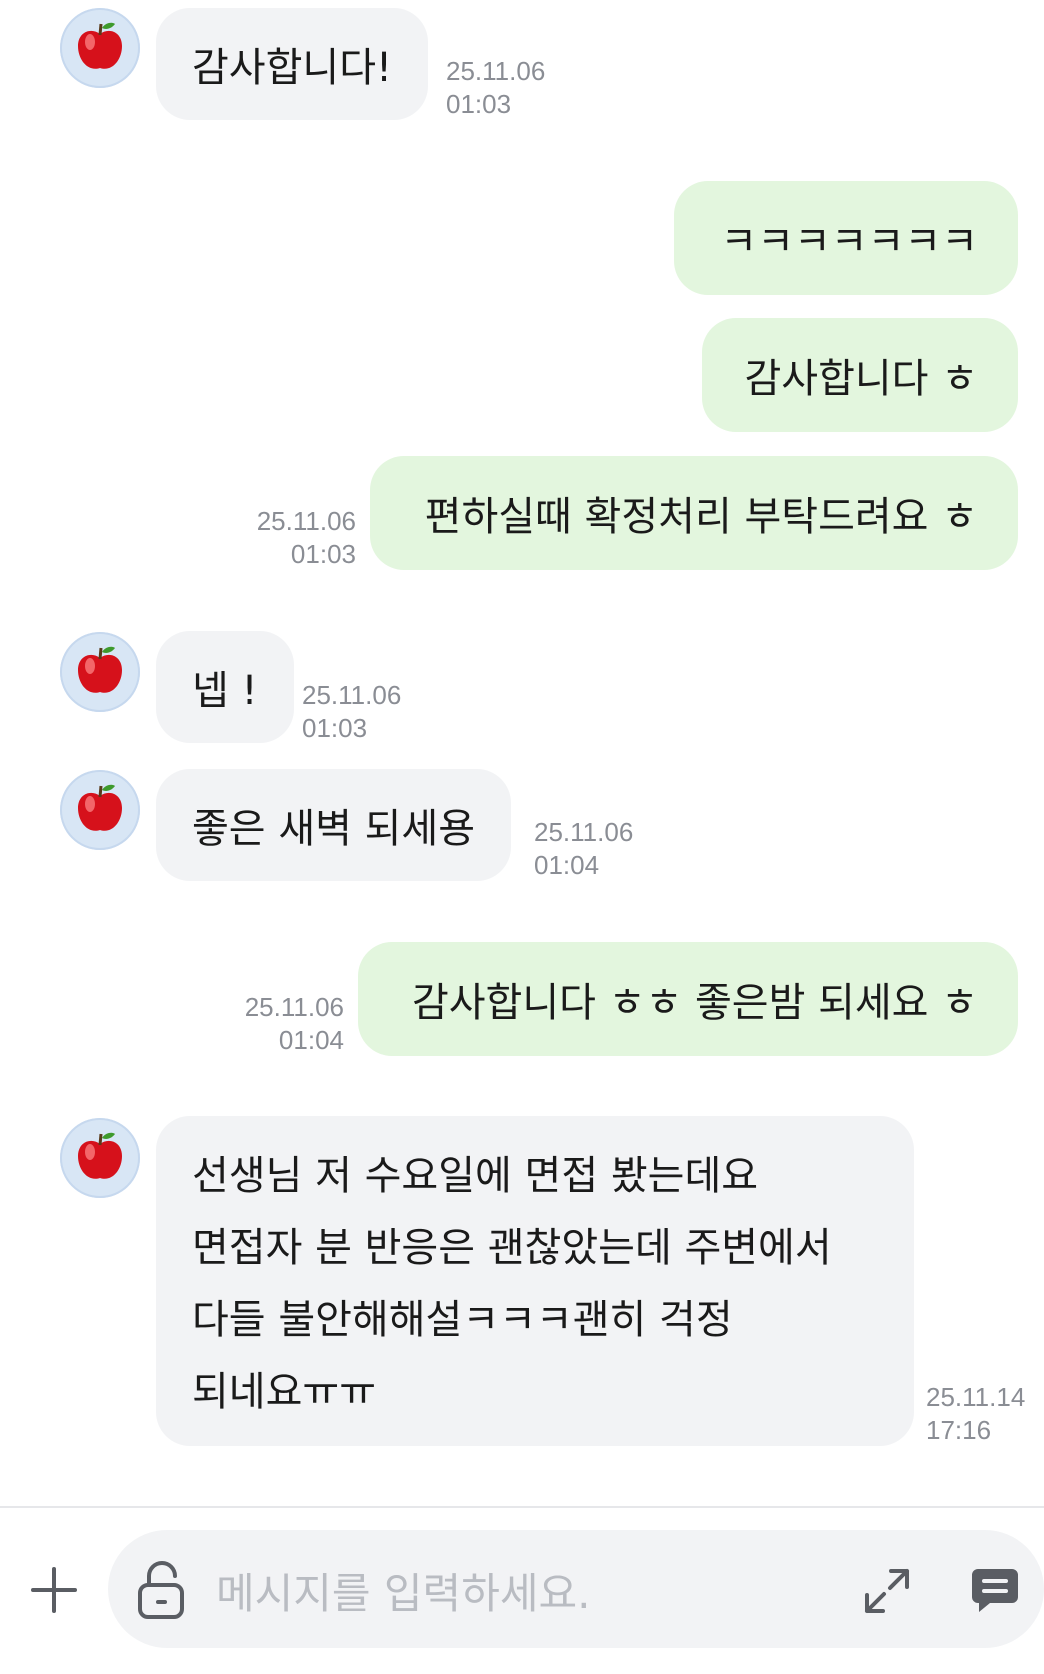  I want to click on message-text: 감사합니다 ㅎ, so click(861, 379).